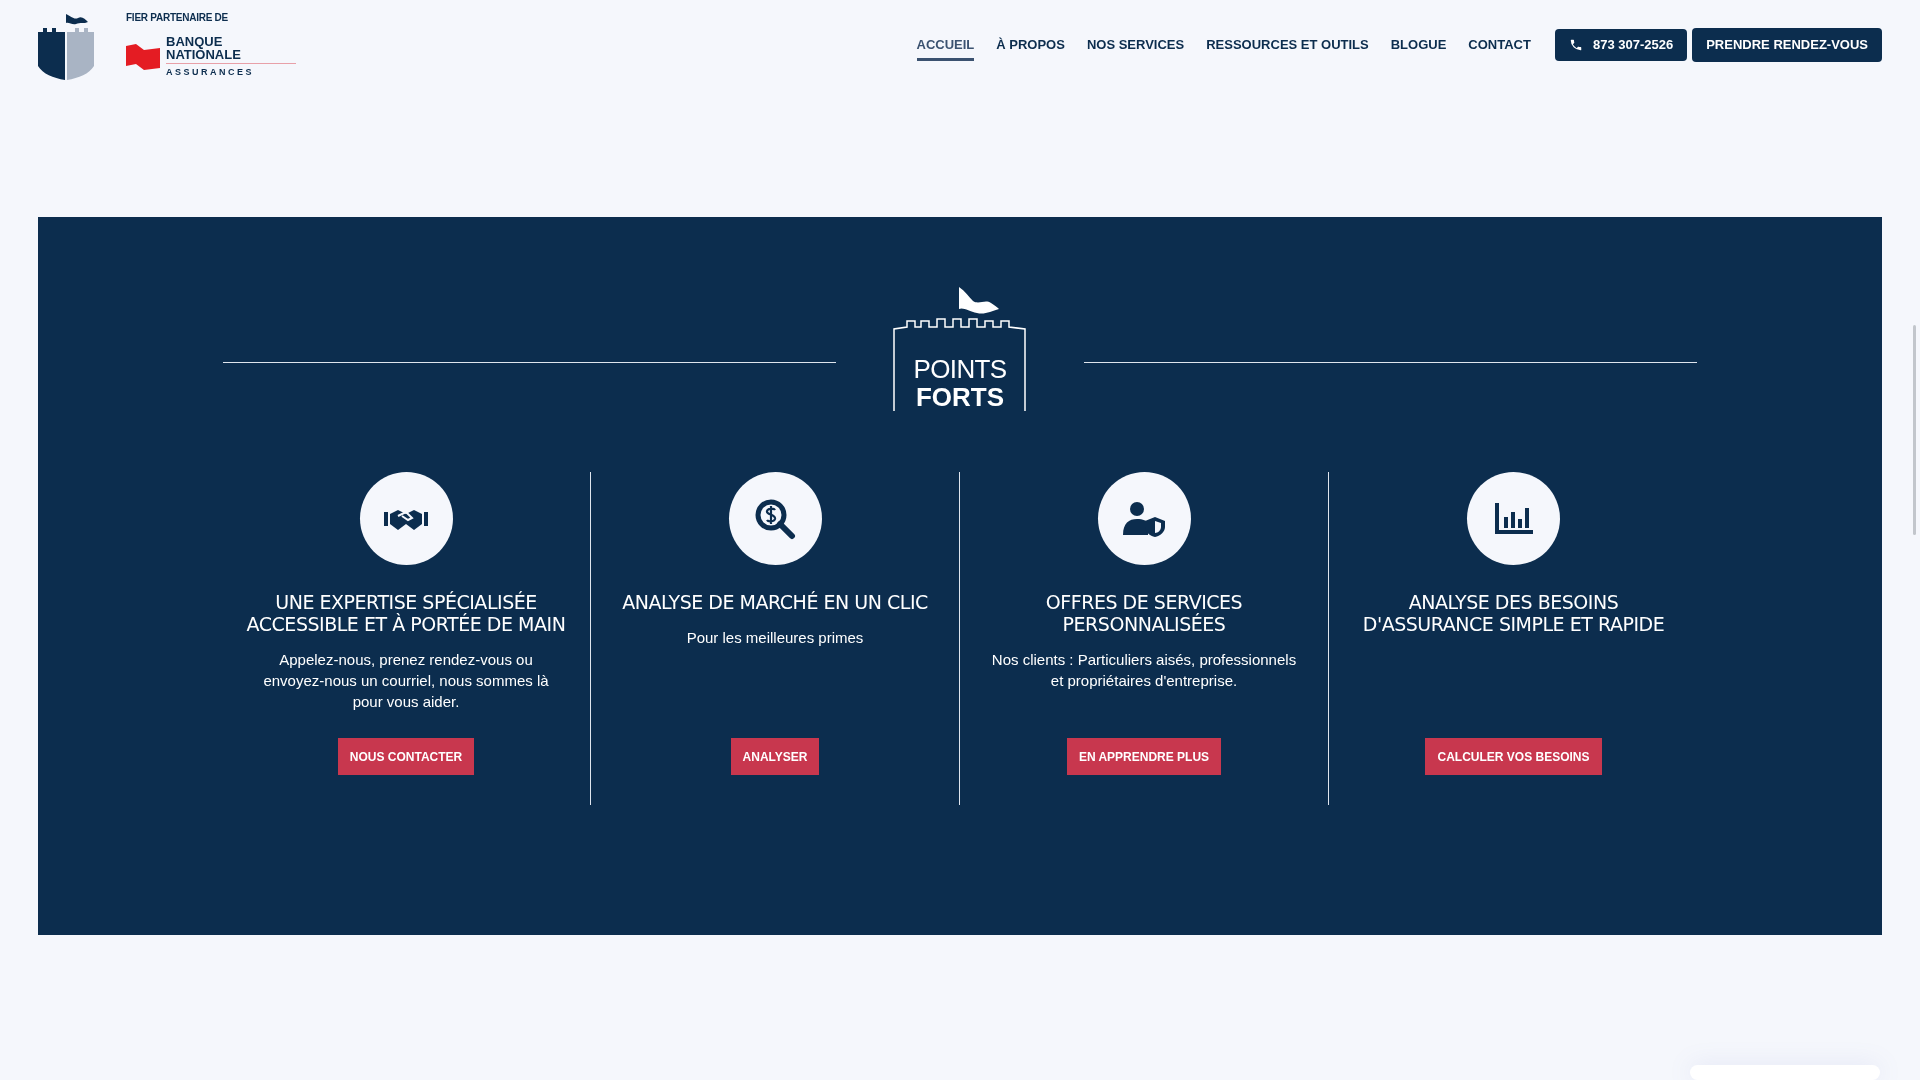 This screenshot has height=1080, width=1920. What do you see at coordinates (406, 681) in the screenshot?
I see `feature-description: Appelez-nous, prenez rendez-vous ou envoyez-nous un courriel, nous sommes là pour vous aider.` at bounding box center [406, 681].